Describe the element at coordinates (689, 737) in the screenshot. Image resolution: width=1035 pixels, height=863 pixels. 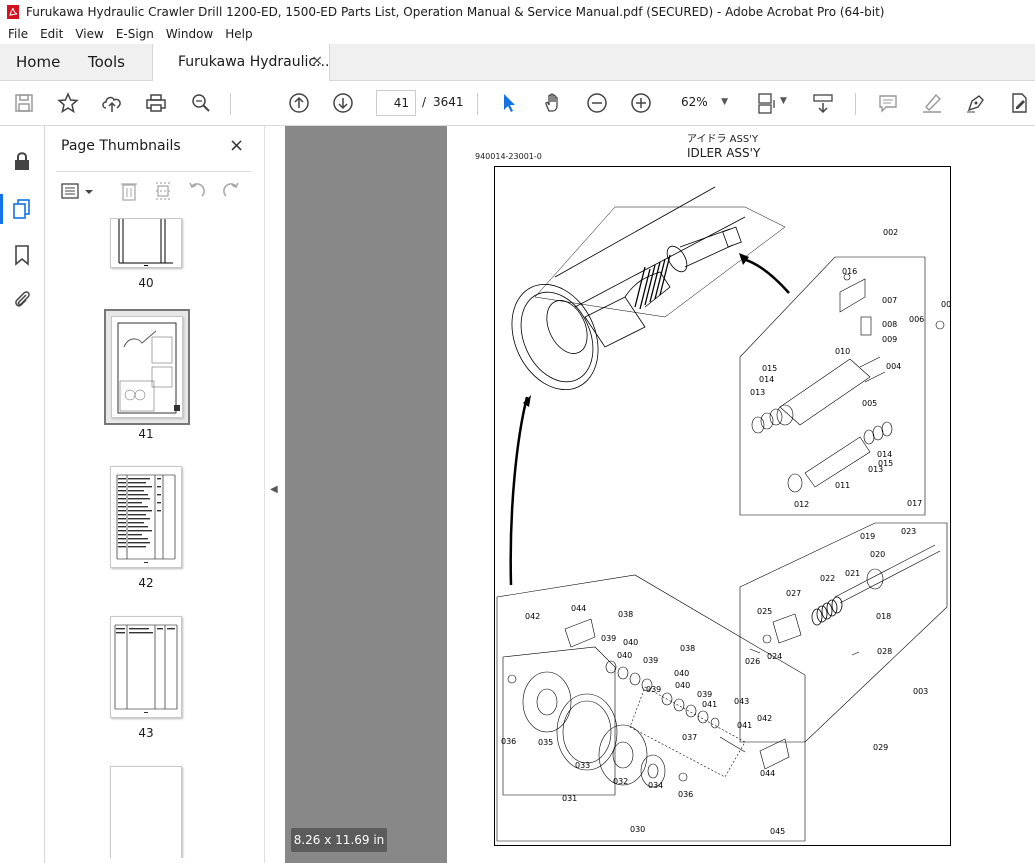
I see `part-label: 037` at that location.